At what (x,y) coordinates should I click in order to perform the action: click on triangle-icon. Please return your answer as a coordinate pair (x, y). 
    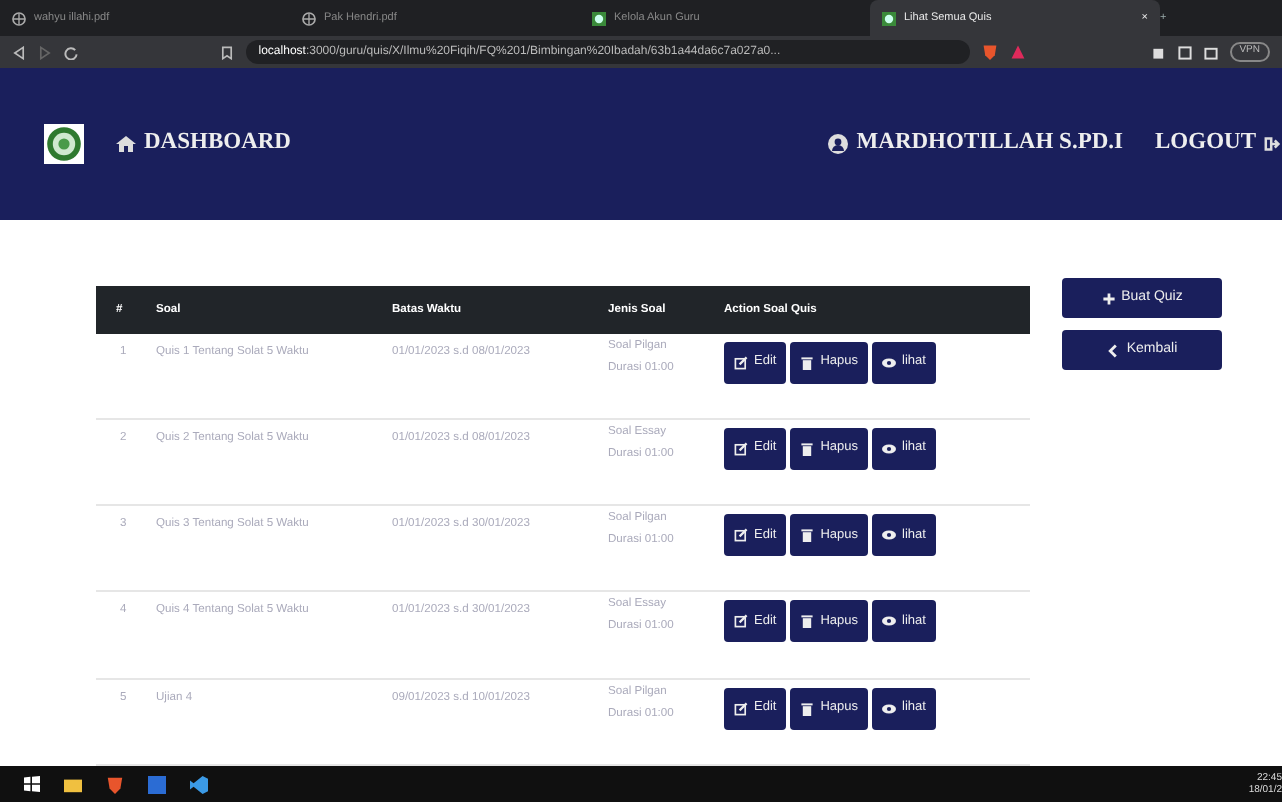
    Looking at the image, I should click on (1017, 52).